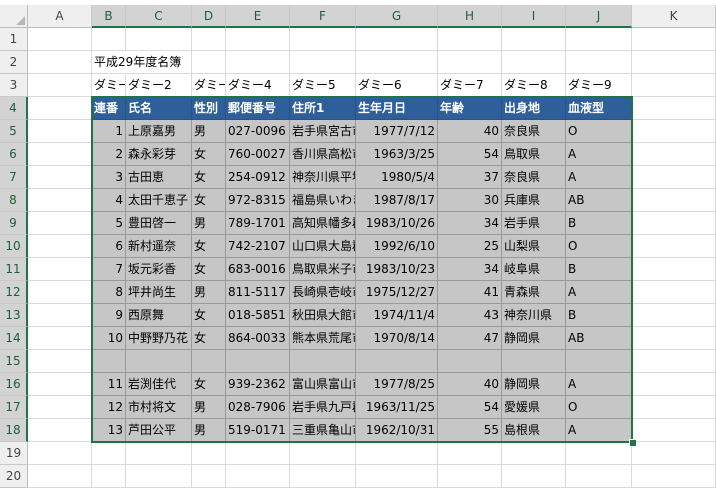 This screenshot has height=488, width=716. Describe the element at coordinates (159, 338) in the screenshot. I see `cell-C14: 中野野乃花` at that location.